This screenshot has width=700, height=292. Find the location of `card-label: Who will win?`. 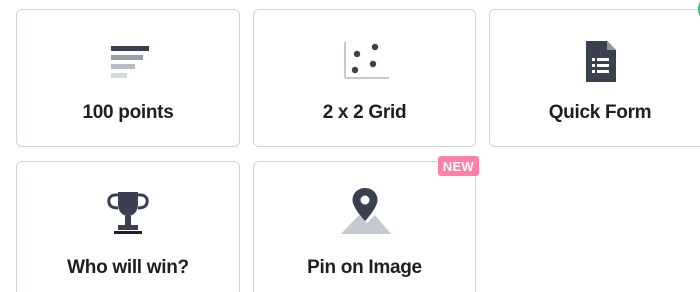

card-label: Who will win? is located at coordinates (128, 267).